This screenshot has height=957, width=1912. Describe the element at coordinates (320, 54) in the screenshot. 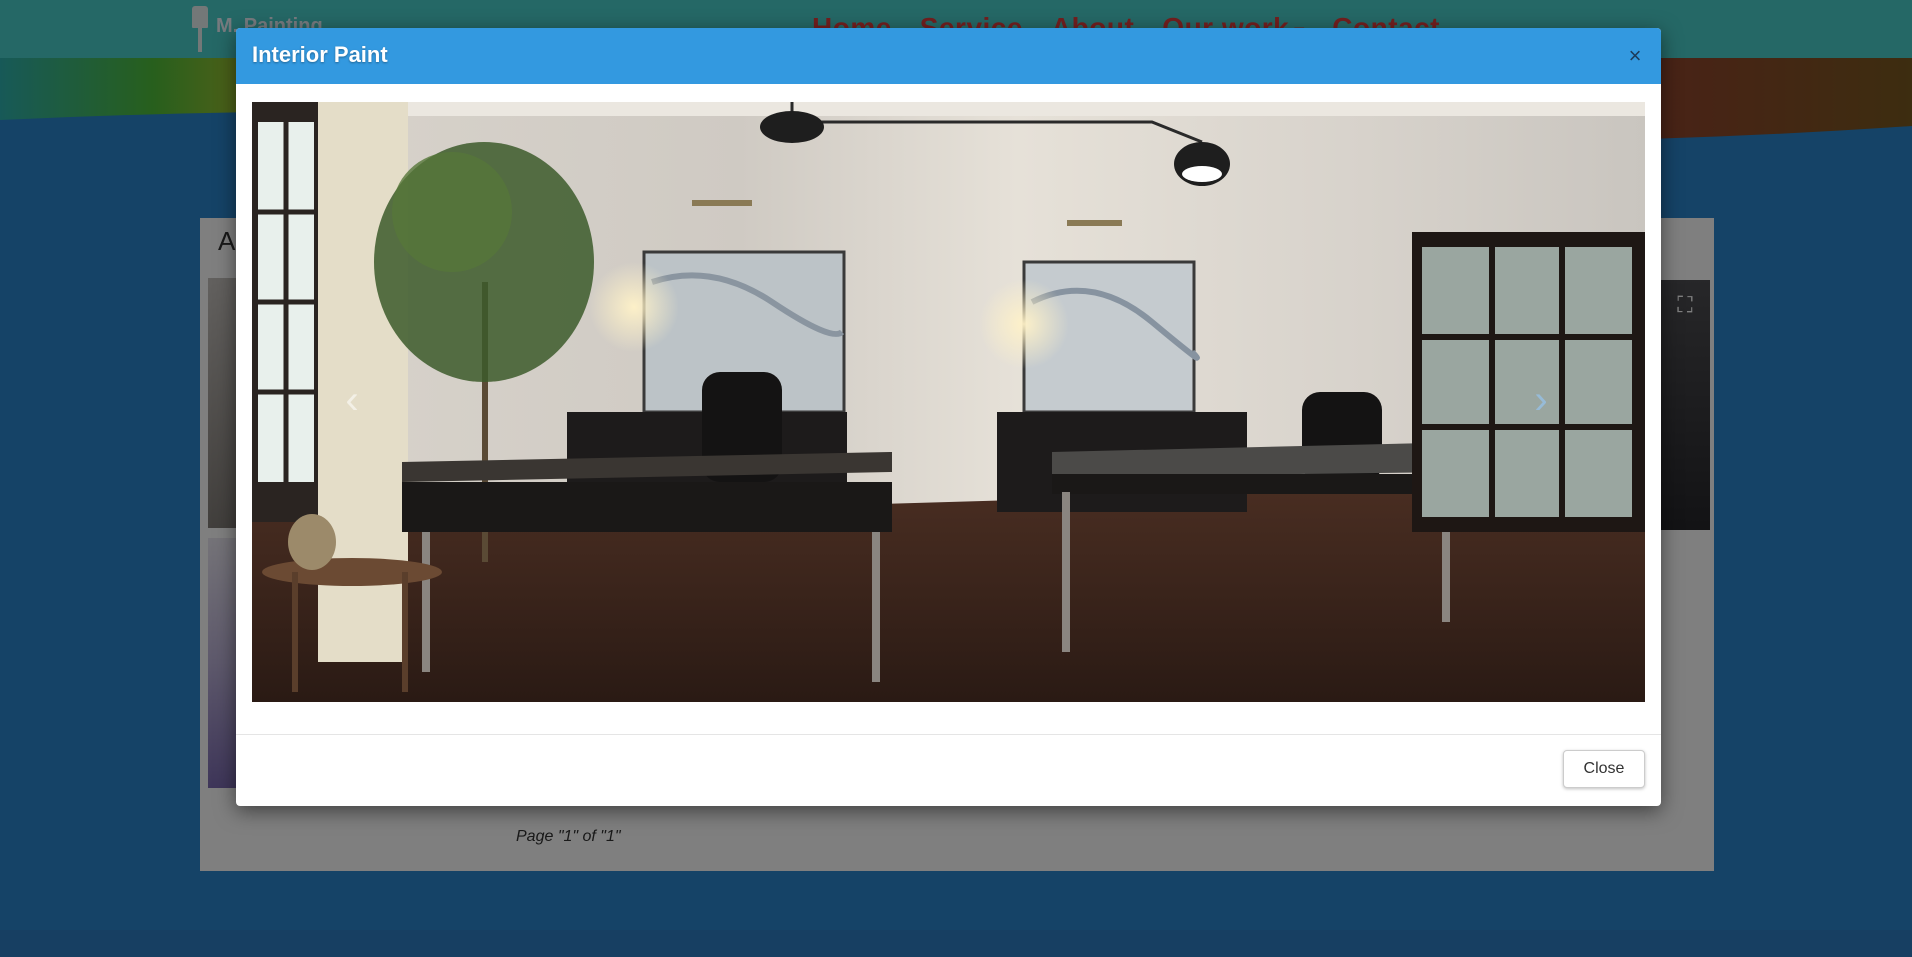

I see `modal-title: Interior Paint` at that location.